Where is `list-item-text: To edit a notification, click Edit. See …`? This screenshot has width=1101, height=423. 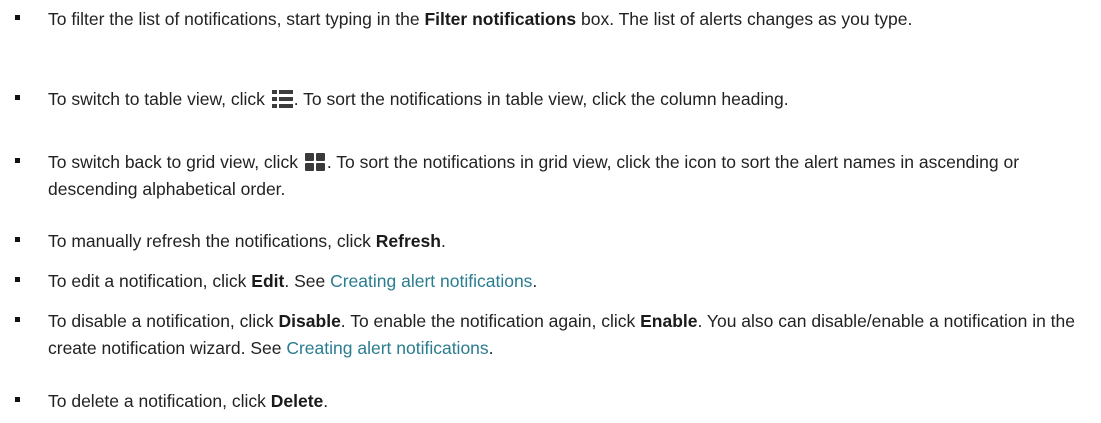 list-item-text: To edit a notification, click Edit. See … is located at coordinates (570, 281).